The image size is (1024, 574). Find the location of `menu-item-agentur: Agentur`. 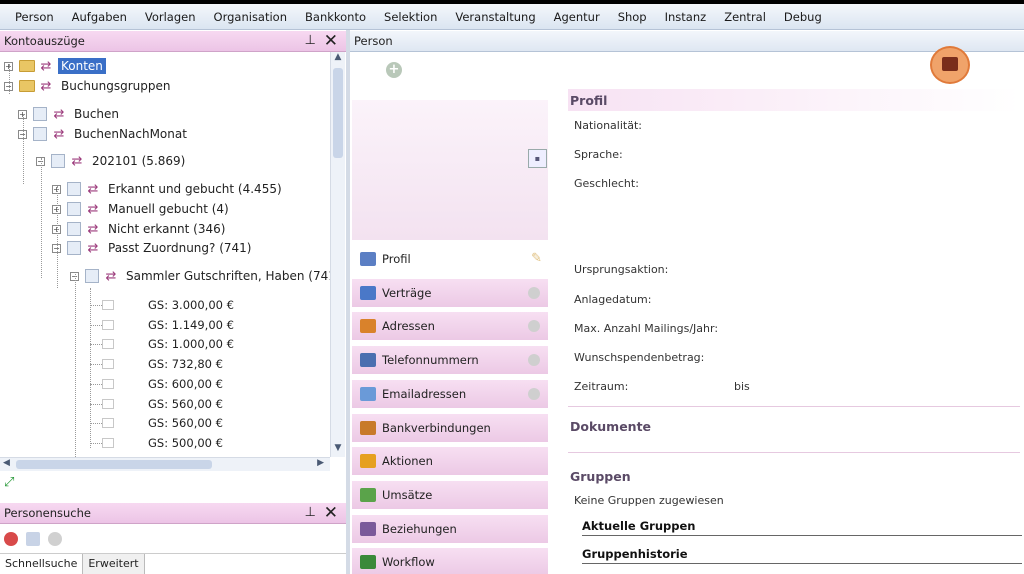

menu-item-agentur: Agentur is located at coordinates (577, 17).